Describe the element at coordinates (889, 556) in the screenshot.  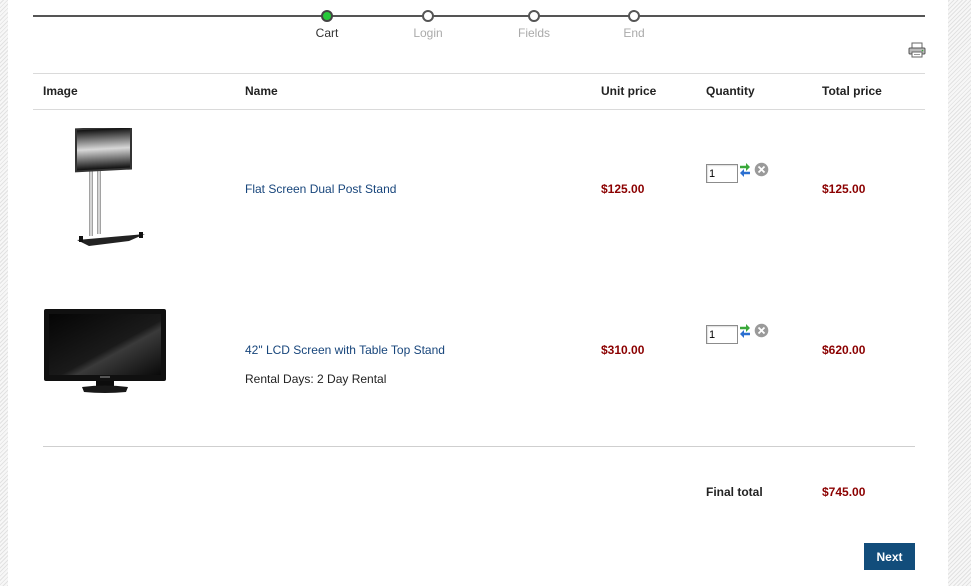
I see `next-button: Next` at that location.